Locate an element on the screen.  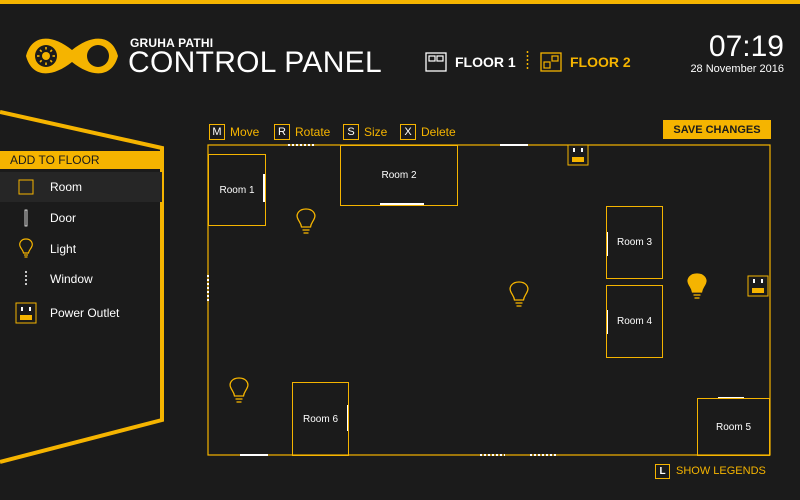
room-label: Room 6 is located at coordinates (320, 419).